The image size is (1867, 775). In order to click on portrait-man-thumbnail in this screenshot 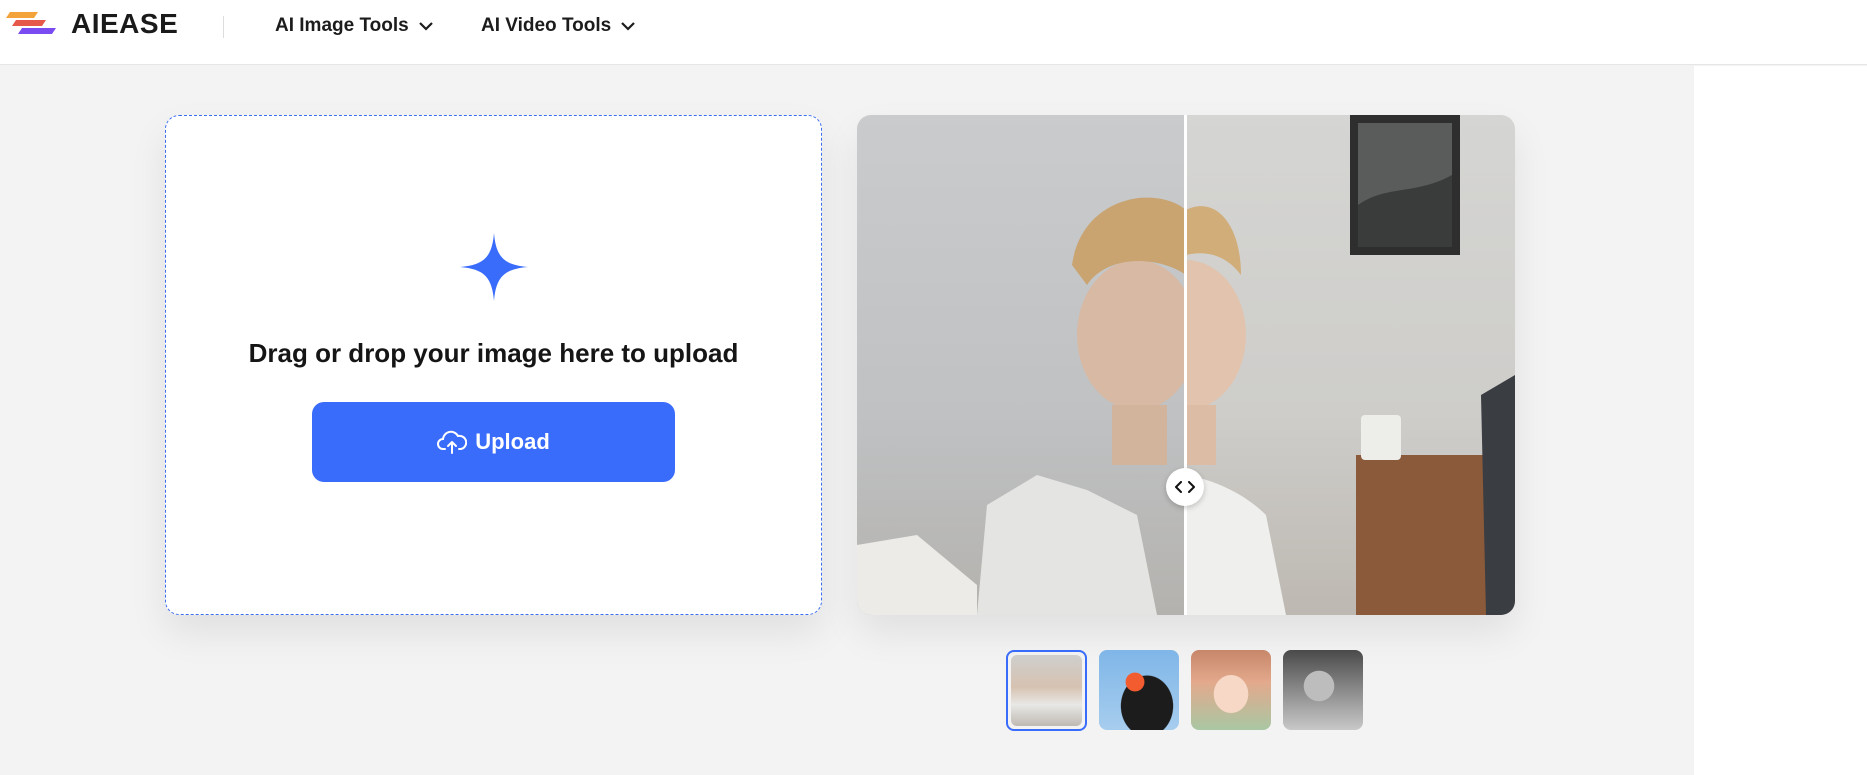, I will do `click(1046, 690)`.